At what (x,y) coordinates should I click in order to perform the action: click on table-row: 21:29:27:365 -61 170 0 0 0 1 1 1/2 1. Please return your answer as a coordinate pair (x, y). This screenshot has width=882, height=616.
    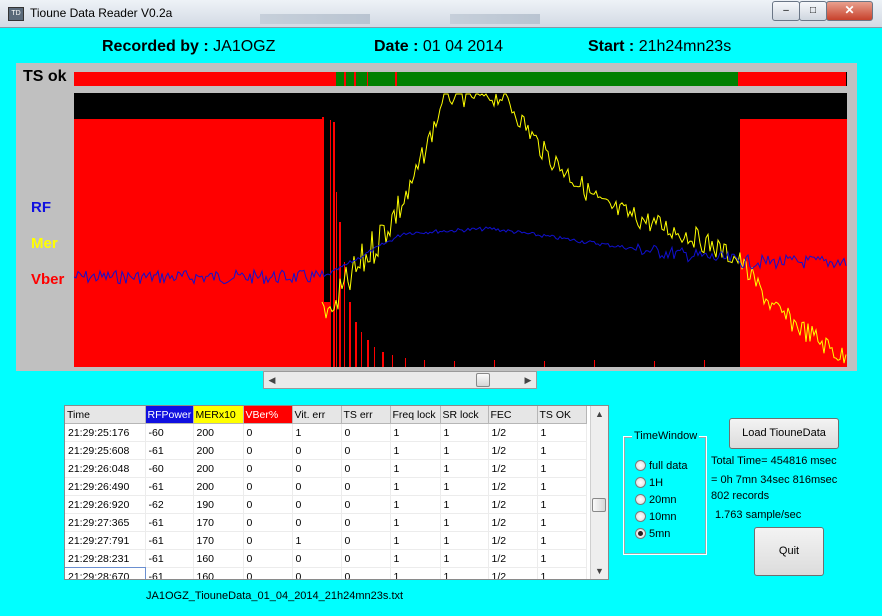
    Looking at the image, I should click on (326, 522).